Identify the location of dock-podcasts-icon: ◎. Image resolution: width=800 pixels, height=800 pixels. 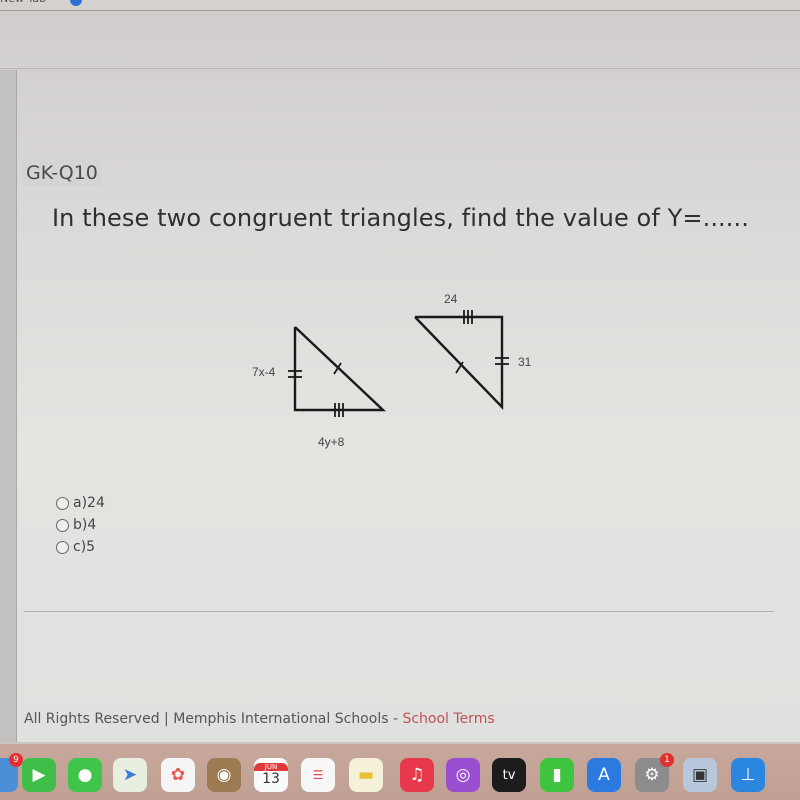
(463, 775).